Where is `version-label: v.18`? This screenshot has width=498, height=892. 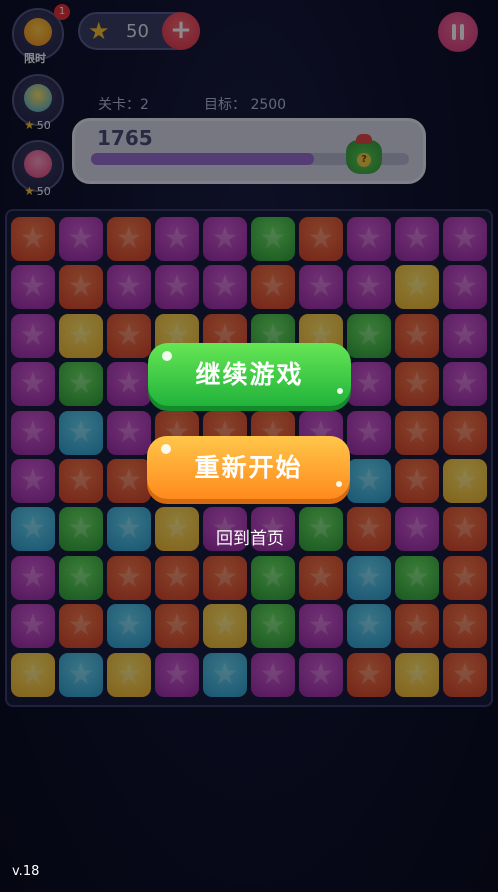
version-label: v.18 is located at coordinates (26, 871).